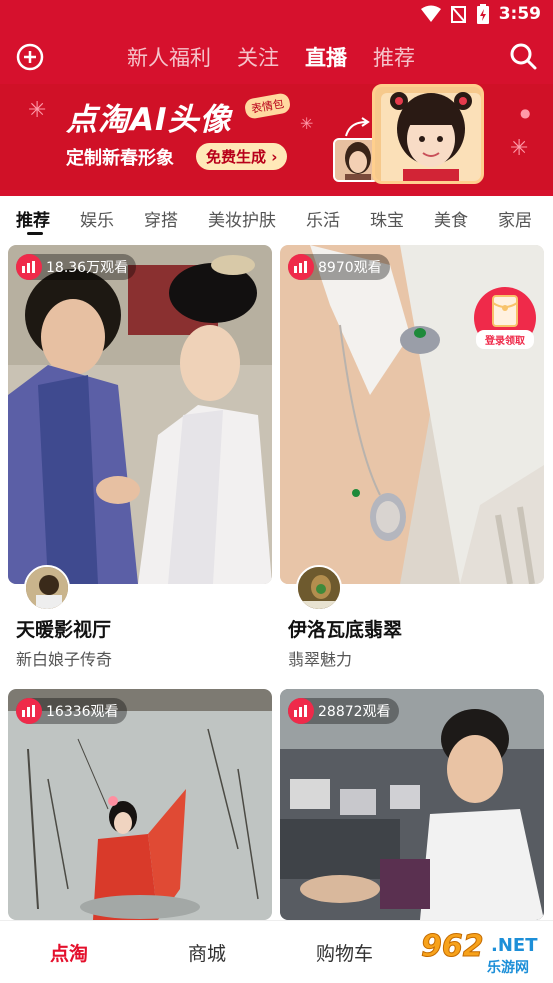  I want to click on bottom-nav-cart: 购物车, so click(344, 952).